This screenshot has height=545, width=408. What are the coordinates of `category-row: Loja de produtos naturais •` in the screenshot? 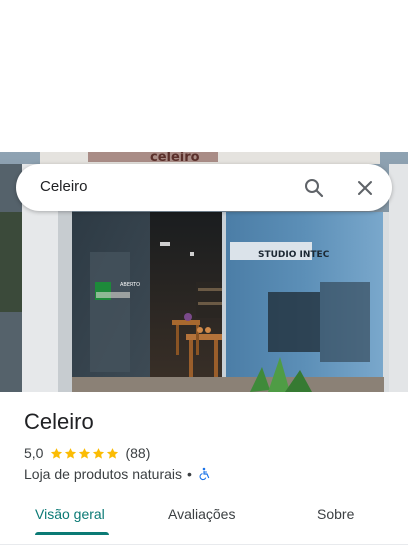 It's located at (117, 474).